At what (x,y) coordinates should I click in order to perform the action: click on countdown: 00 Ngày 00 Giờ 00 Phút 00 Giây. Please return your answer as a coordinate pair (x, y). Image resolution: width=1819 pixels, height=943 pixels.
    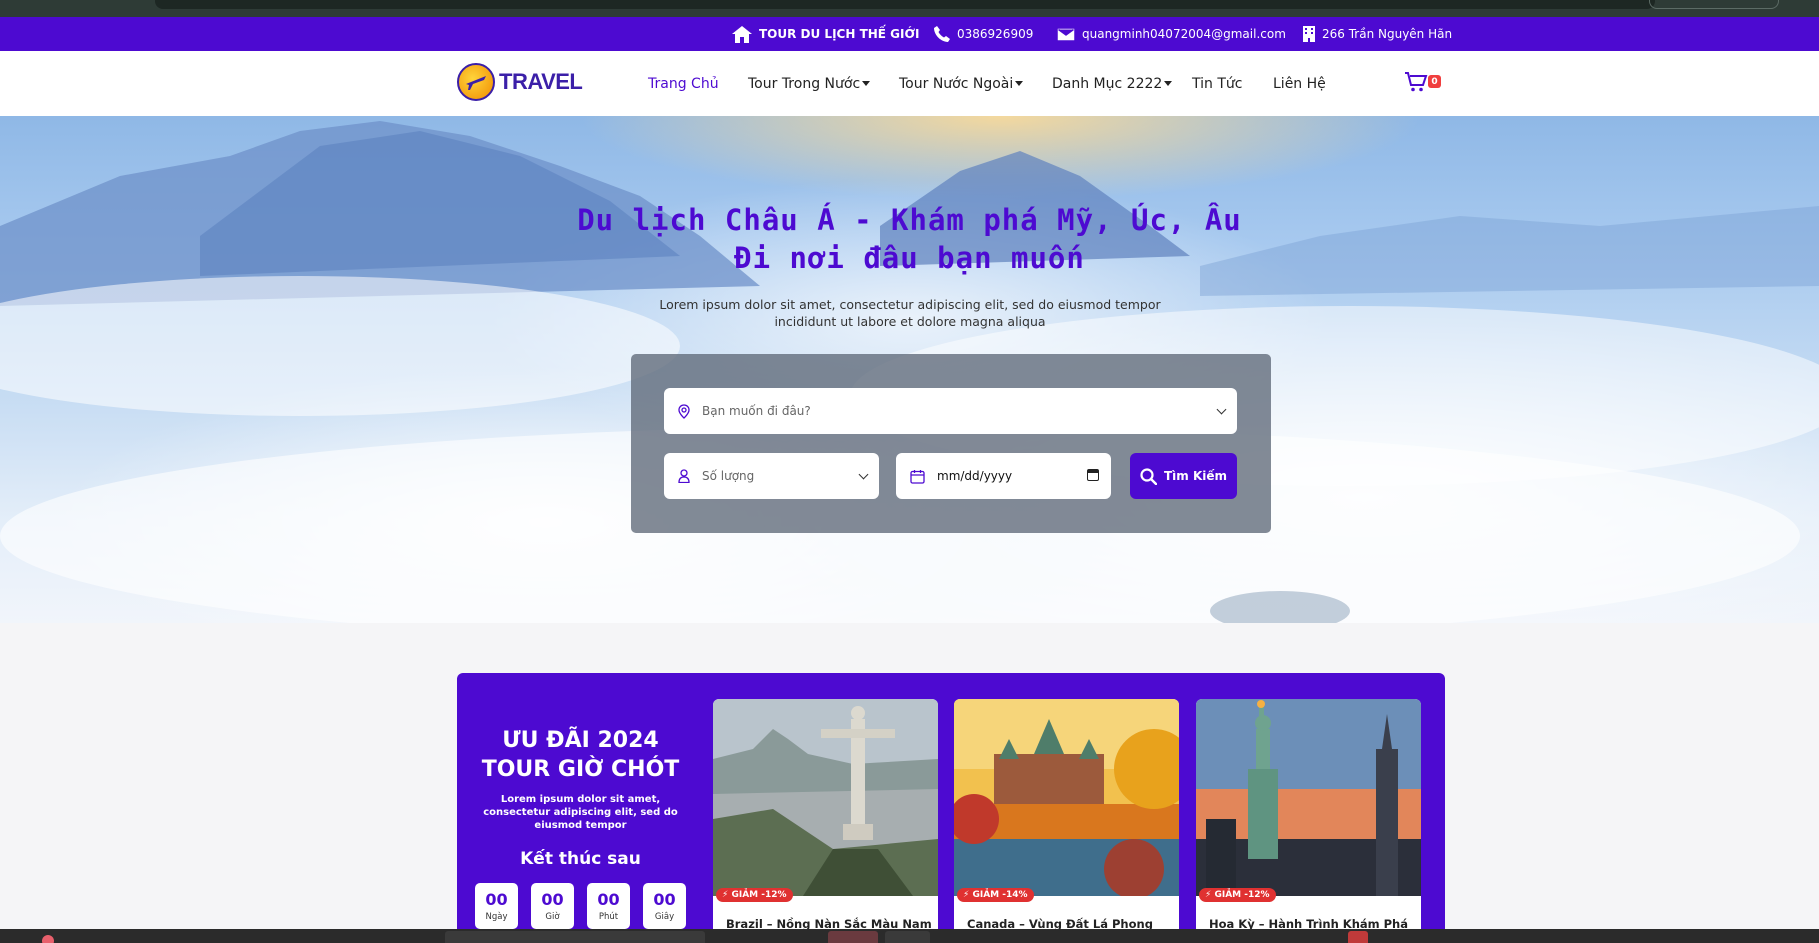
    Looking at the image, I should click on (580, 906).